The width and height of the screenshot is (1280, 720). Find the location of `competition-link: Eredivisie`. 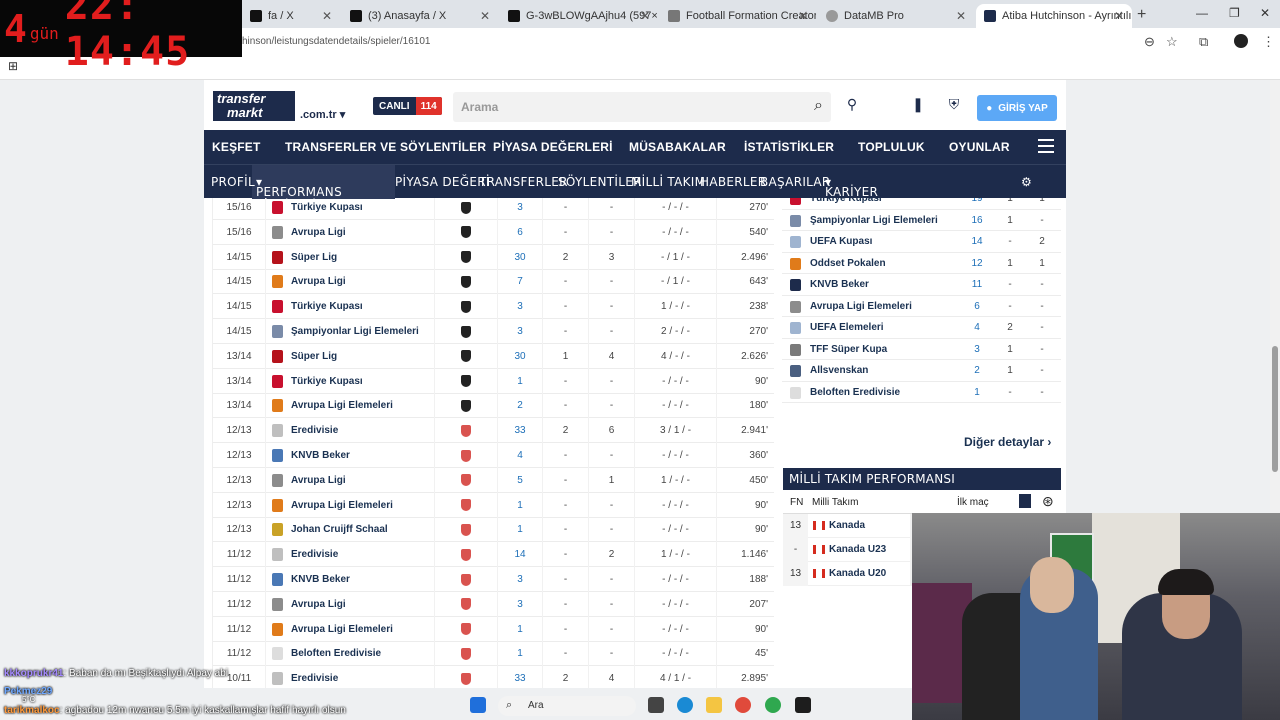

competition-link: Eredivisie is located at coordinates (314, 430).